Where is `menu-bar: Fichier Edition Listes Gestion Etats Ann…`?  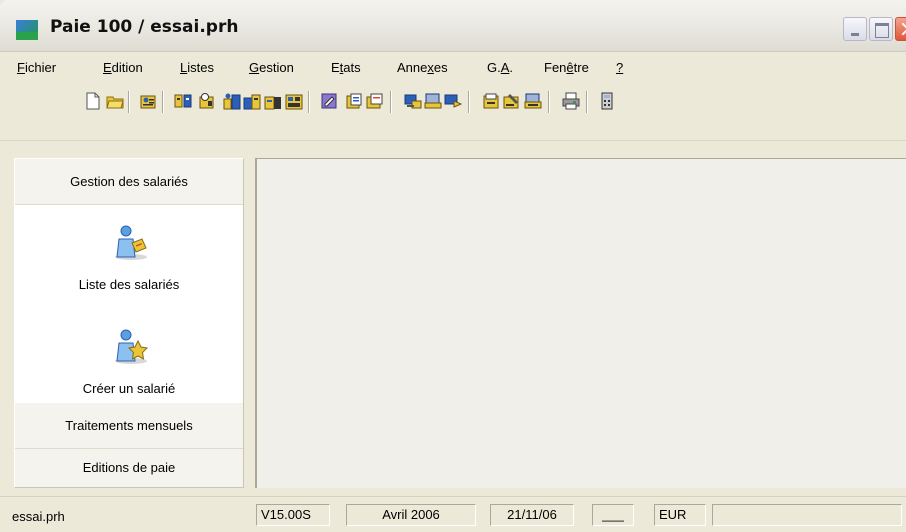 menu-bar: Fichier Edition Listes Gestion Etats Ann… is located at coordinates (453, 69).